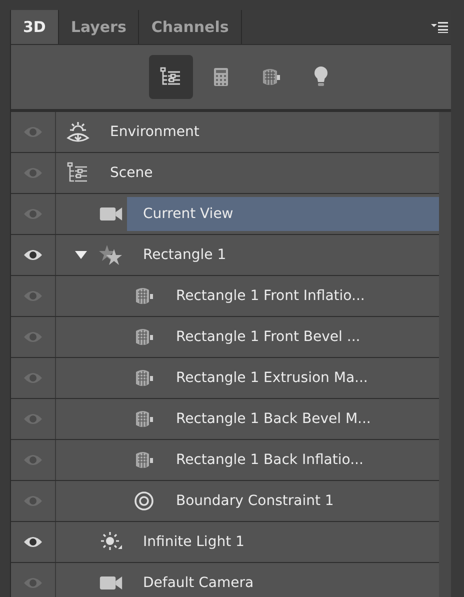 The height and width of the screenshot is (597, 464). What do you see at coordinates (283, 214) in the screenshot?
I see `layer-name: Current View` at bounding box center [283, 214].